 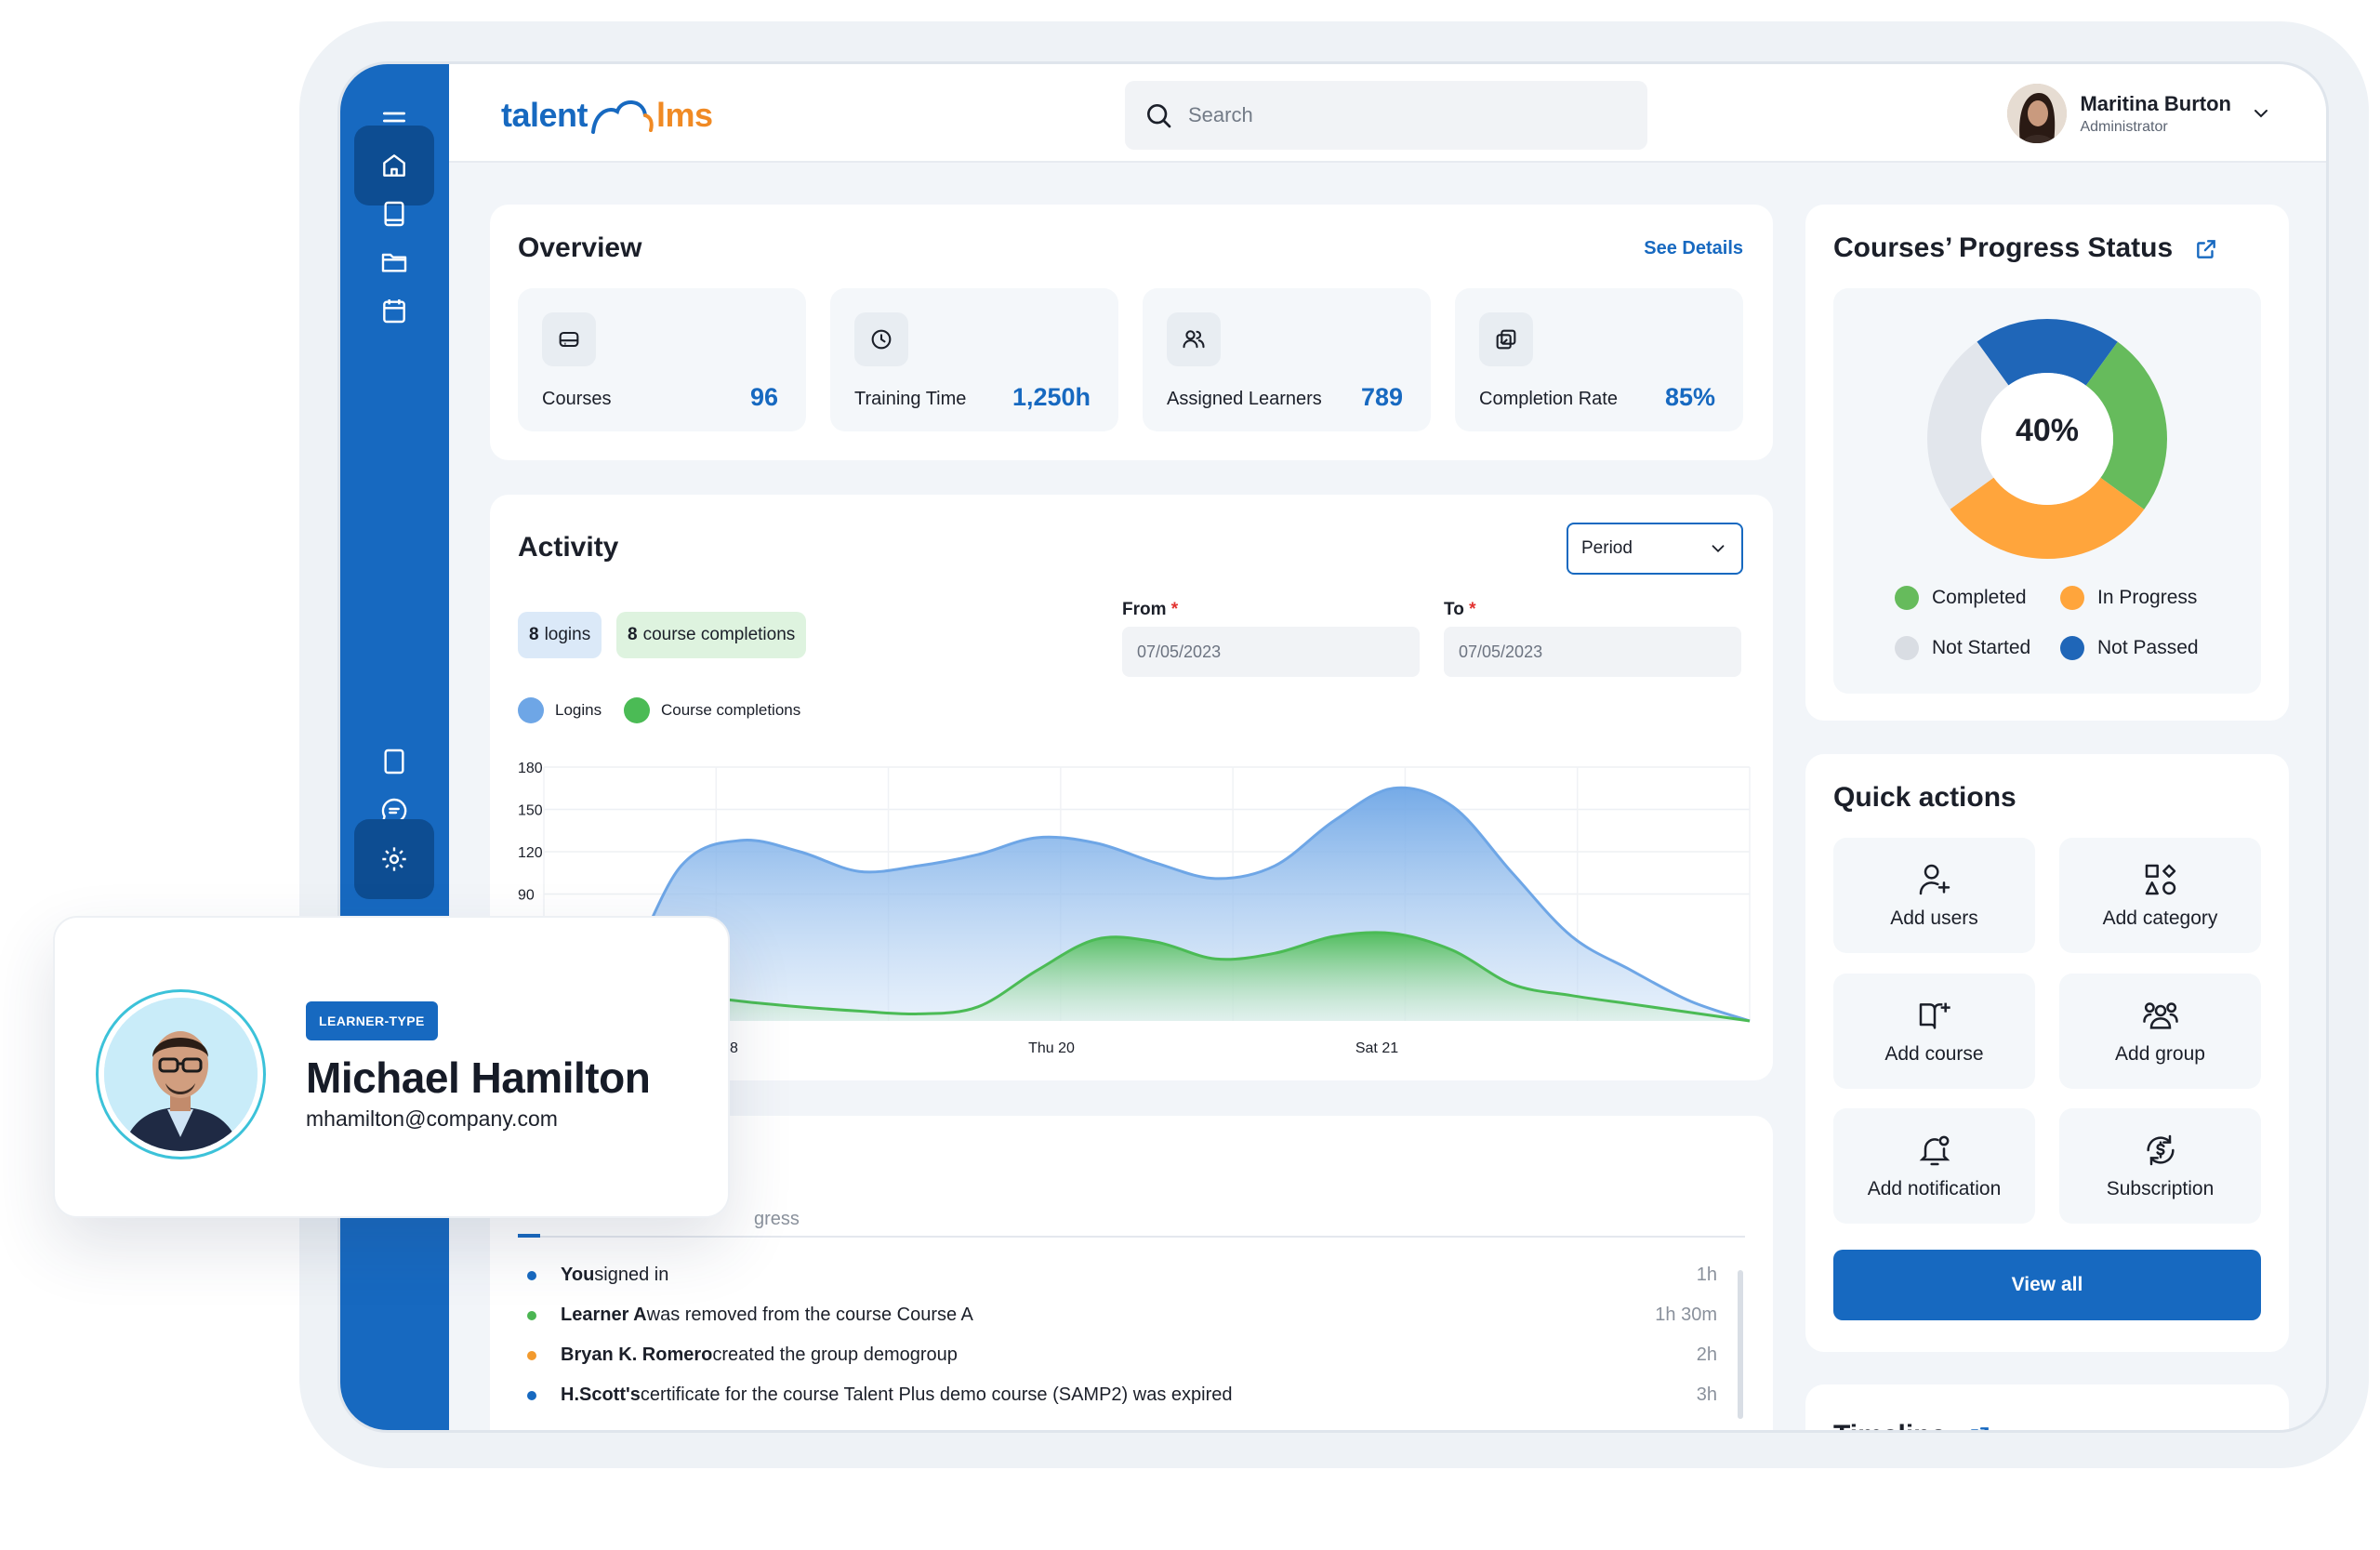 What do you see at coordinates (1599, 359) in the screenshot?
I see `stat-completion-rate: Completion Rate 85%` at bounding box center [1599, 359].